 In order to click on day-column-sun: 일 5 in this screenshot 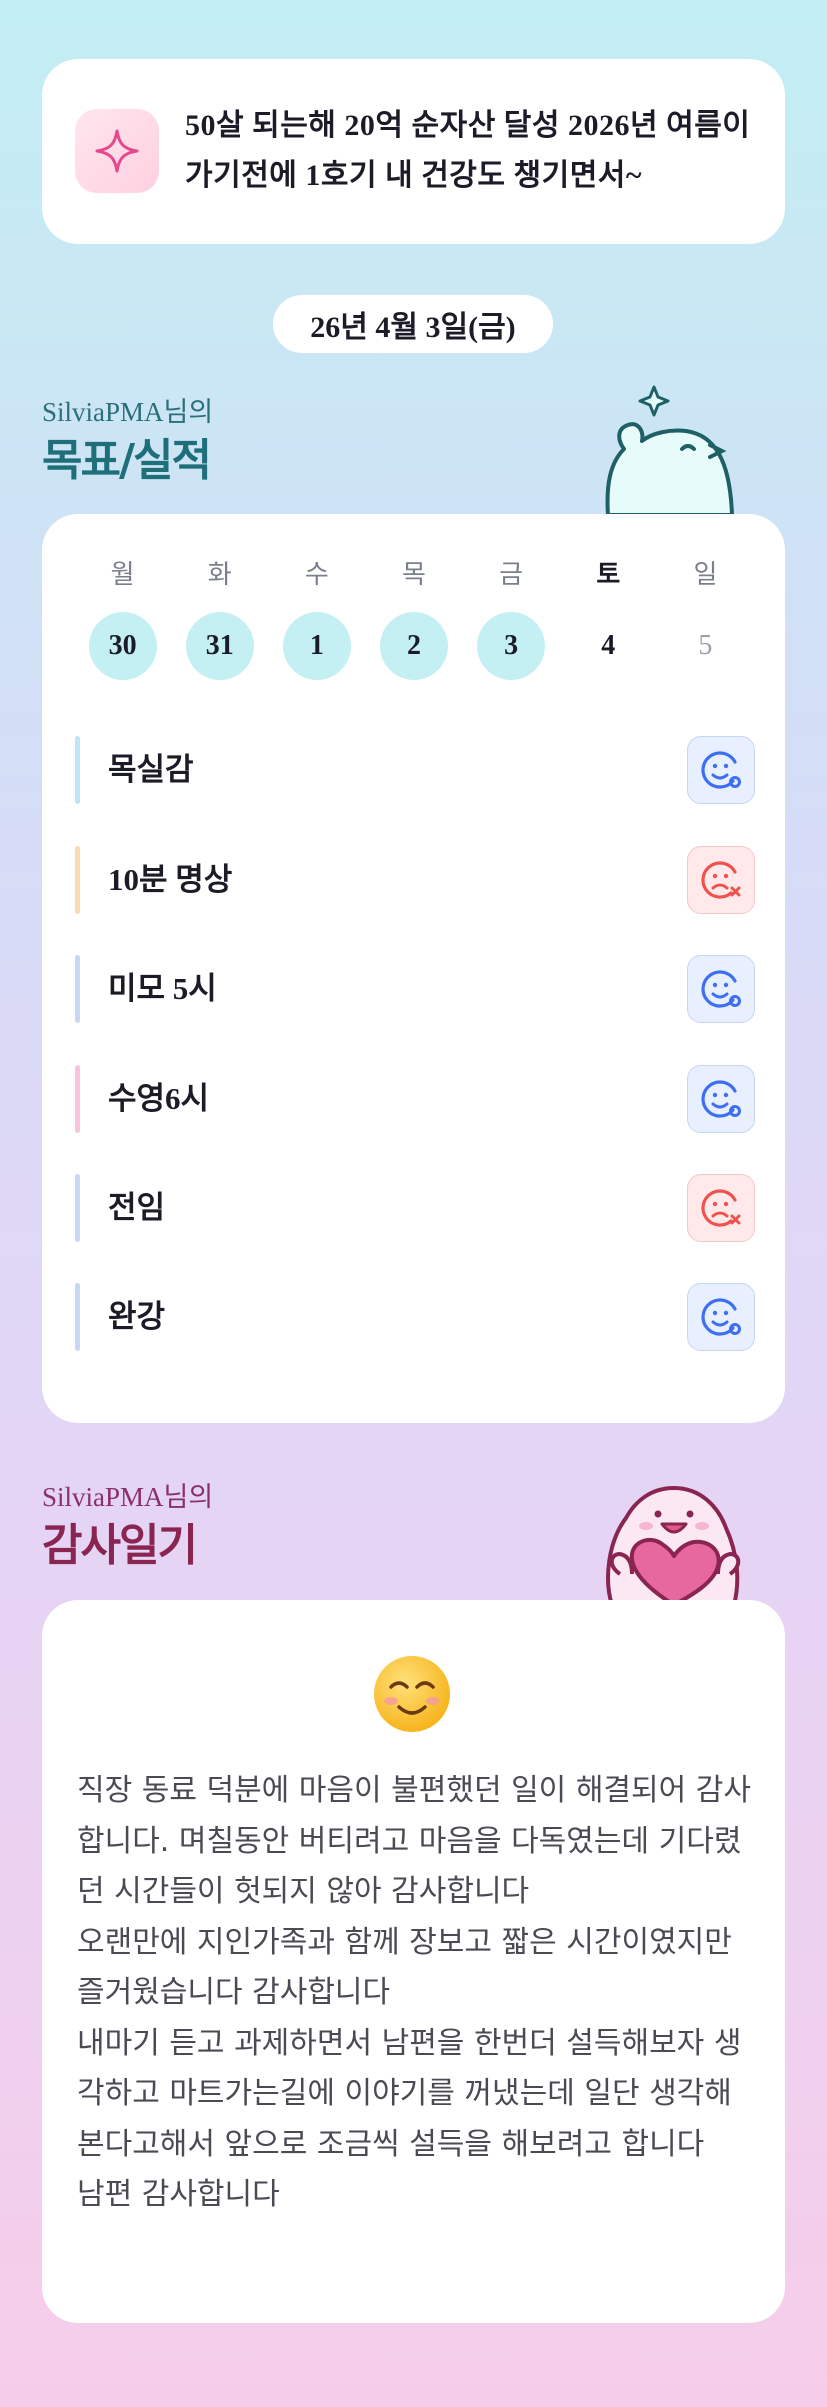, I will do `click(705, 617)`.